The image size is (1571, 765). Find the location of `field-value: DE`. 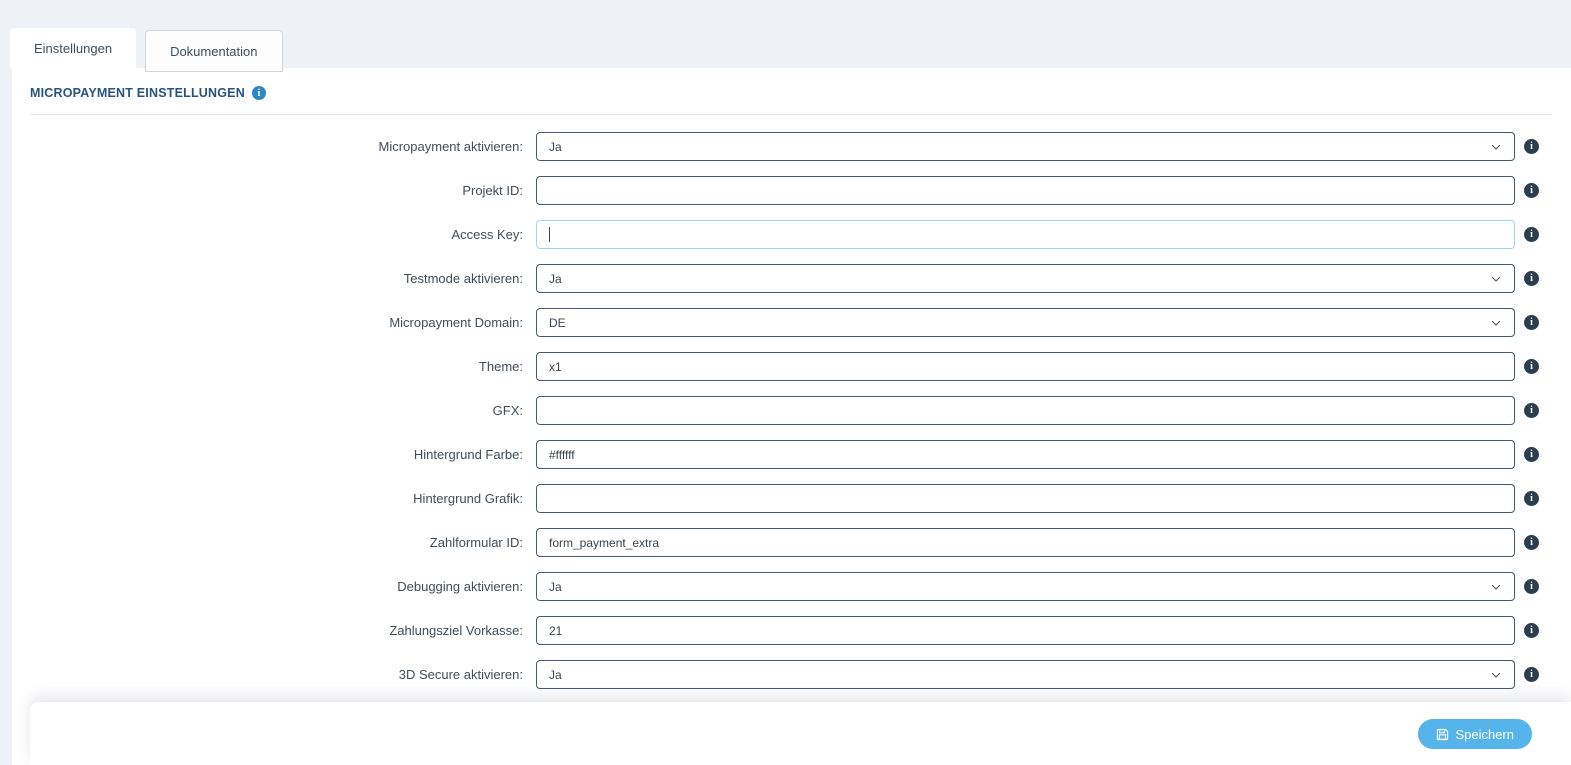

field-value: DE is located at coordinates (557, 322).